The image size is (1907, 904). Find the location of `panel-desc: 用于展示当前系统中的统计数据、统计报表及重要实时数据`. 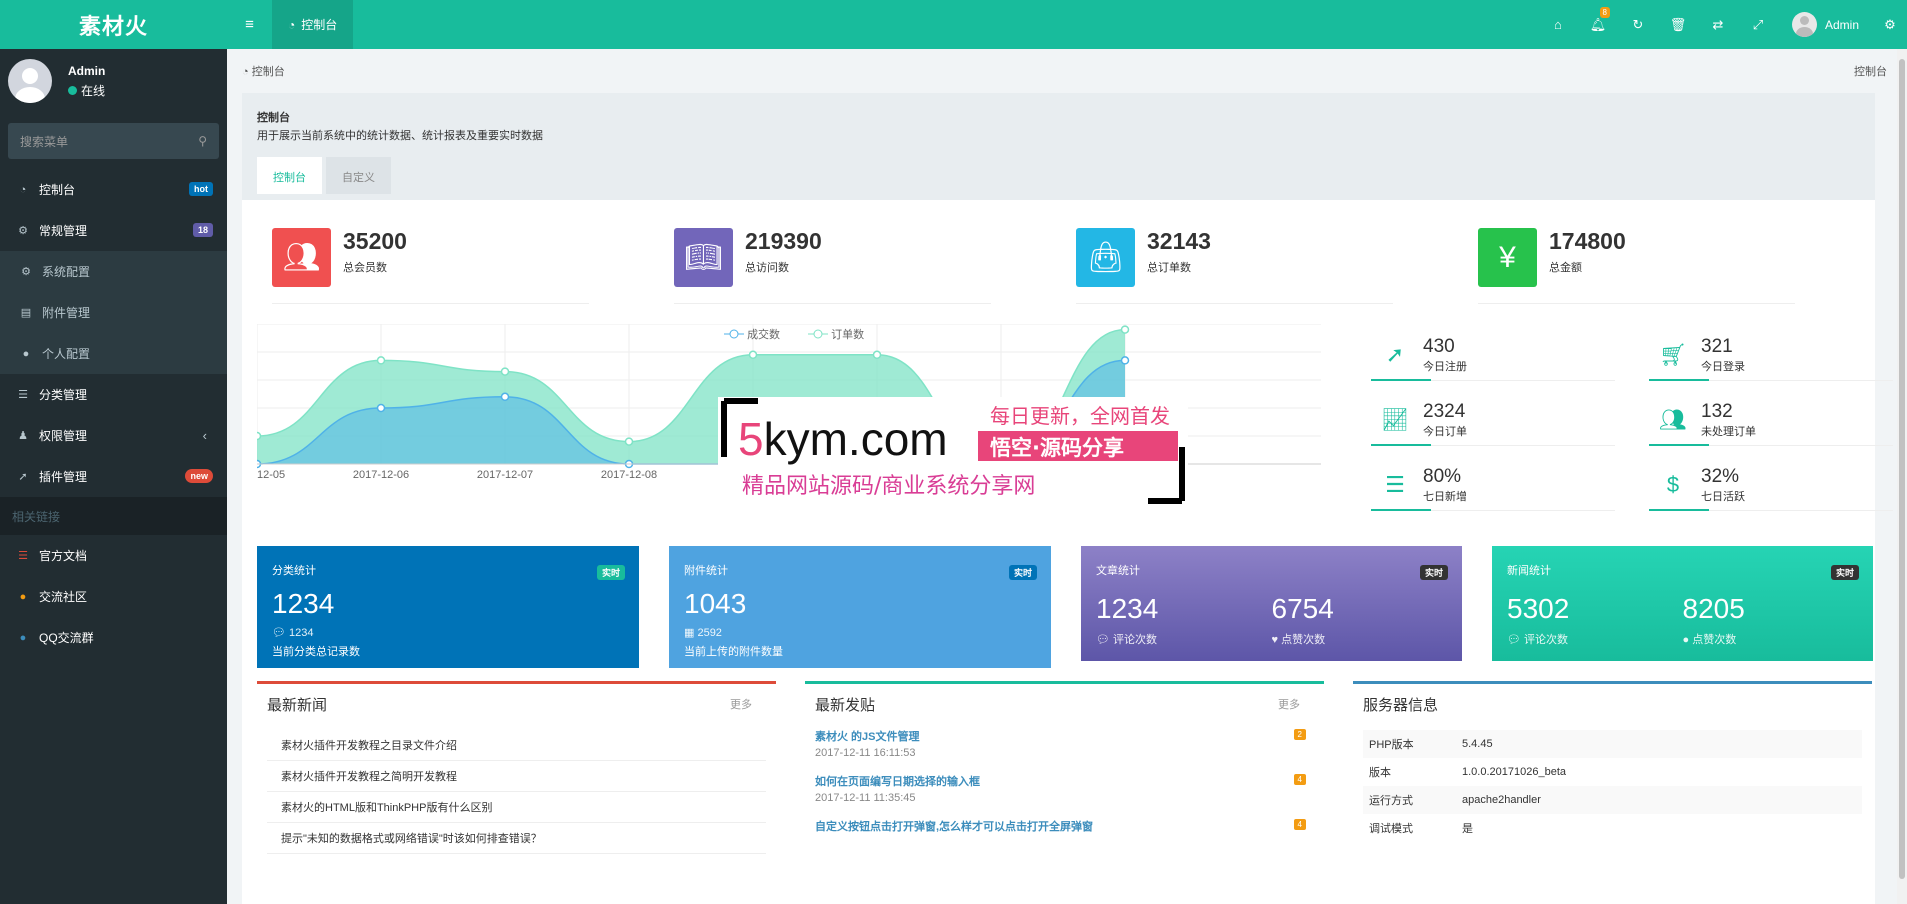

panel-desc: 用于展示当前系统中的统计数据、统计报表及重要实时数据 is located at coordinates (400, 136).